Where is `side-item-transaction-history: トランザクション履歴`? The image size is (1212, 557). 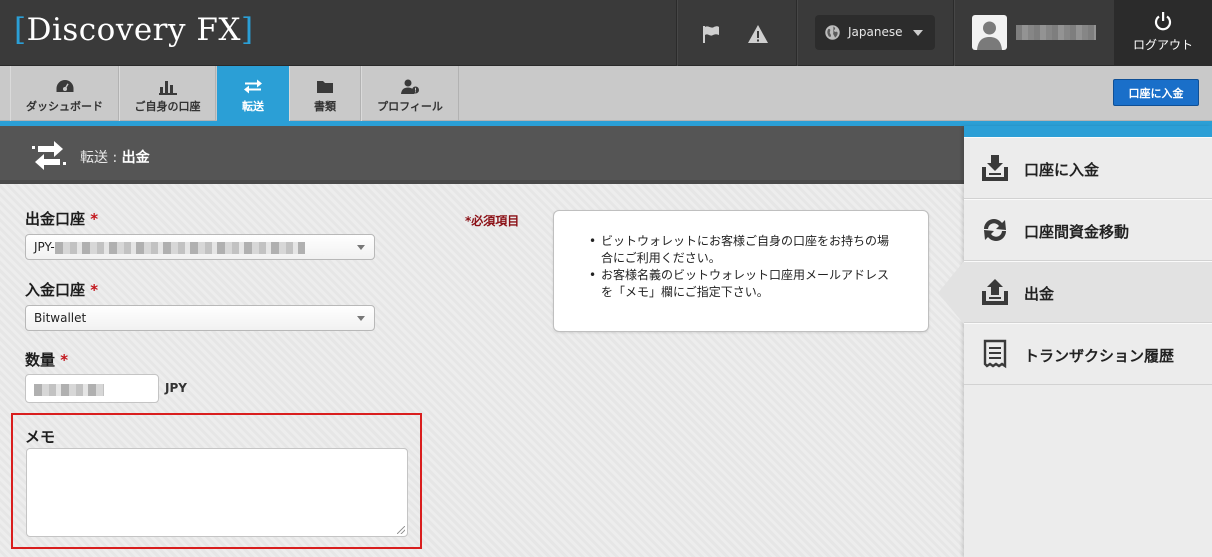 side-item-transaction-history: トランザクション履歴 is located at coordinates (1088, 354).